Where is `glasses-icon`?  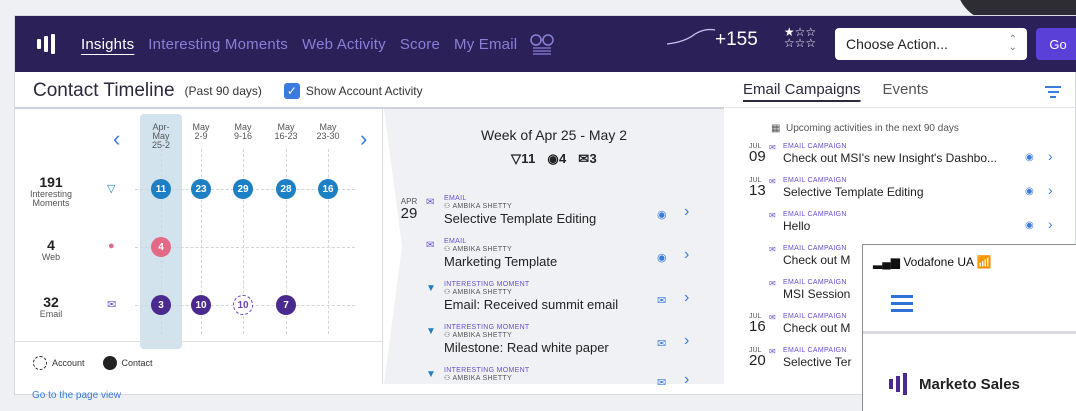
glasses-icon is located at coordinates (542, 44).